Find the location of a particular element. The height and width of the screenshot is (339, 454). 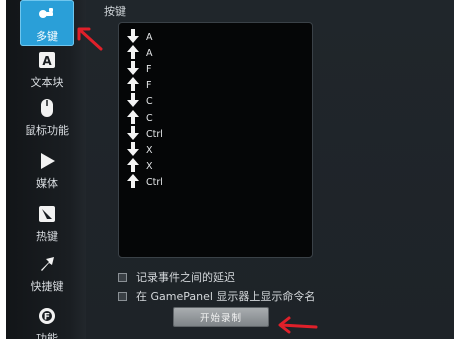

sidebar-item-function: F 功能 is located at coordinates (47, 320).